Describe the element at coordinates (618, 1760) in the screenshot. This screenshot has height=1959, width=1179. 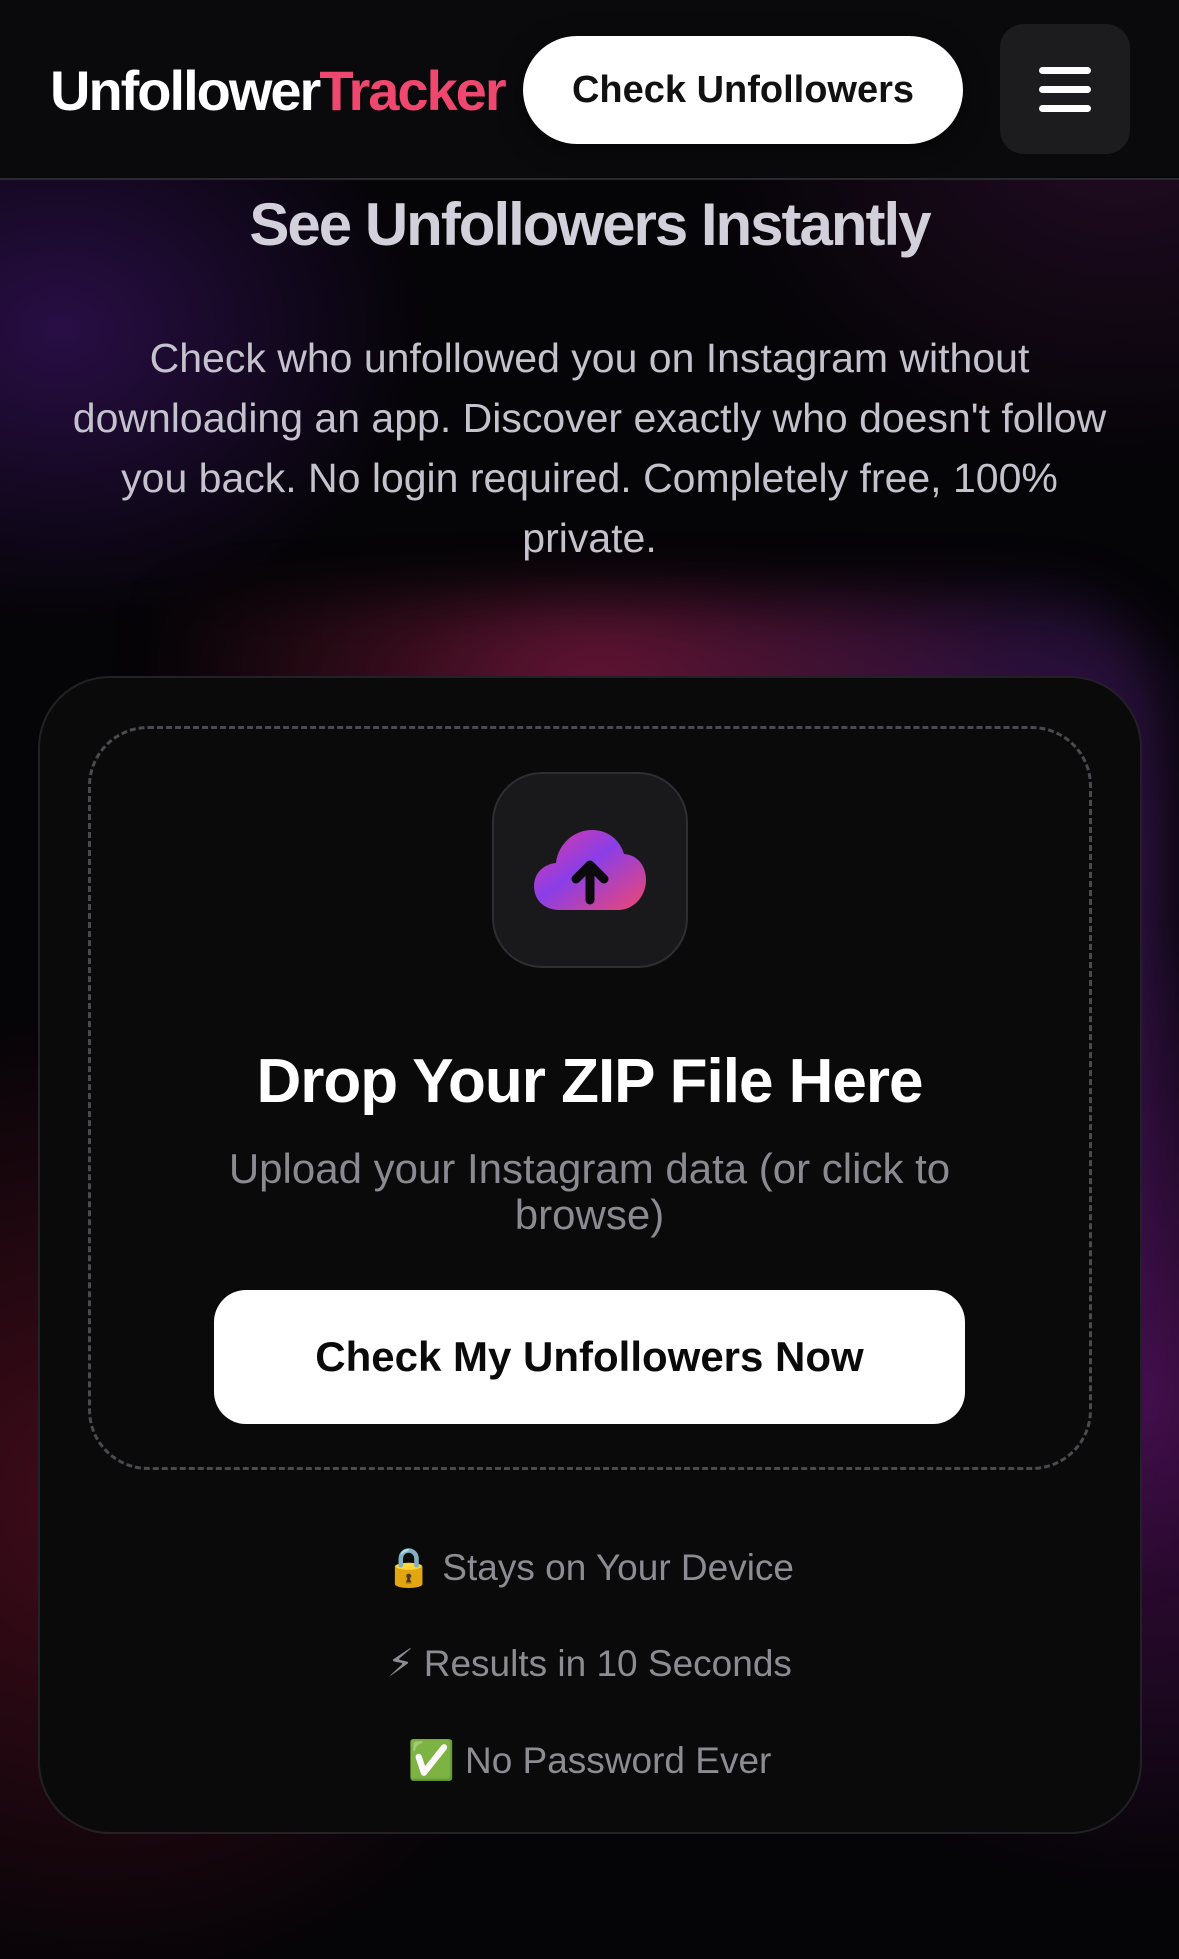
I see `feature-label: No Password Ever` at that location.